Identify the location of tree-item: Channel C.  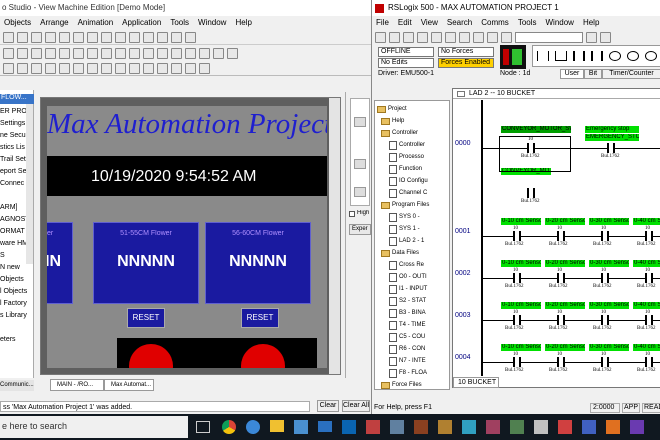
(413, 193).